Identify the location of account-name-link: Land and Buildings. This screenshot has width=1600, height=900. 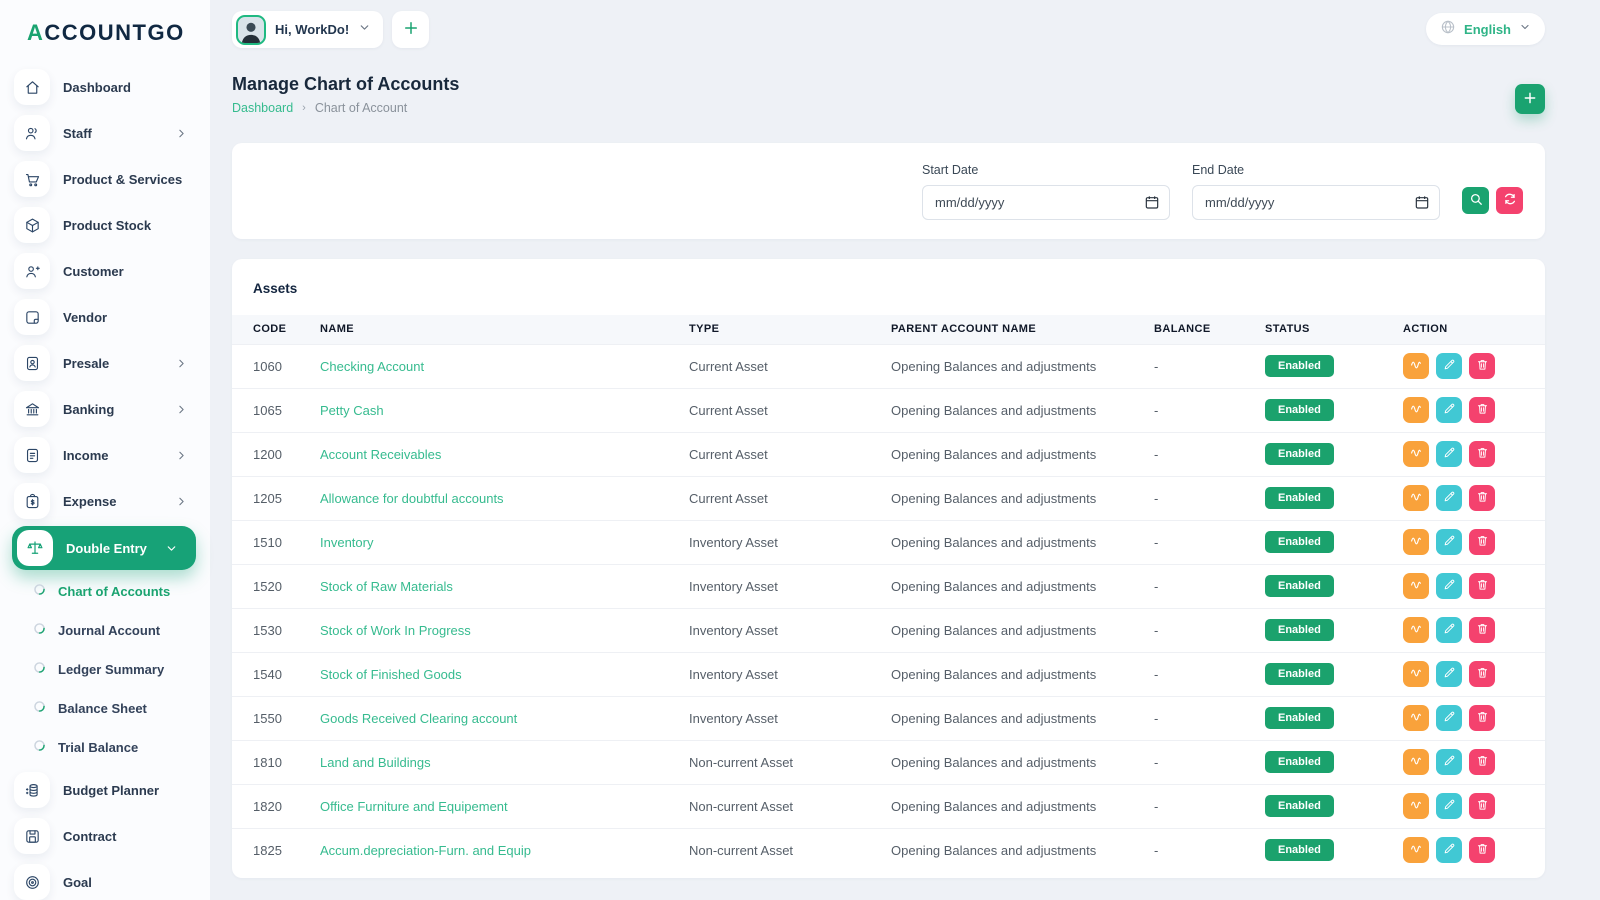
(375, 762).